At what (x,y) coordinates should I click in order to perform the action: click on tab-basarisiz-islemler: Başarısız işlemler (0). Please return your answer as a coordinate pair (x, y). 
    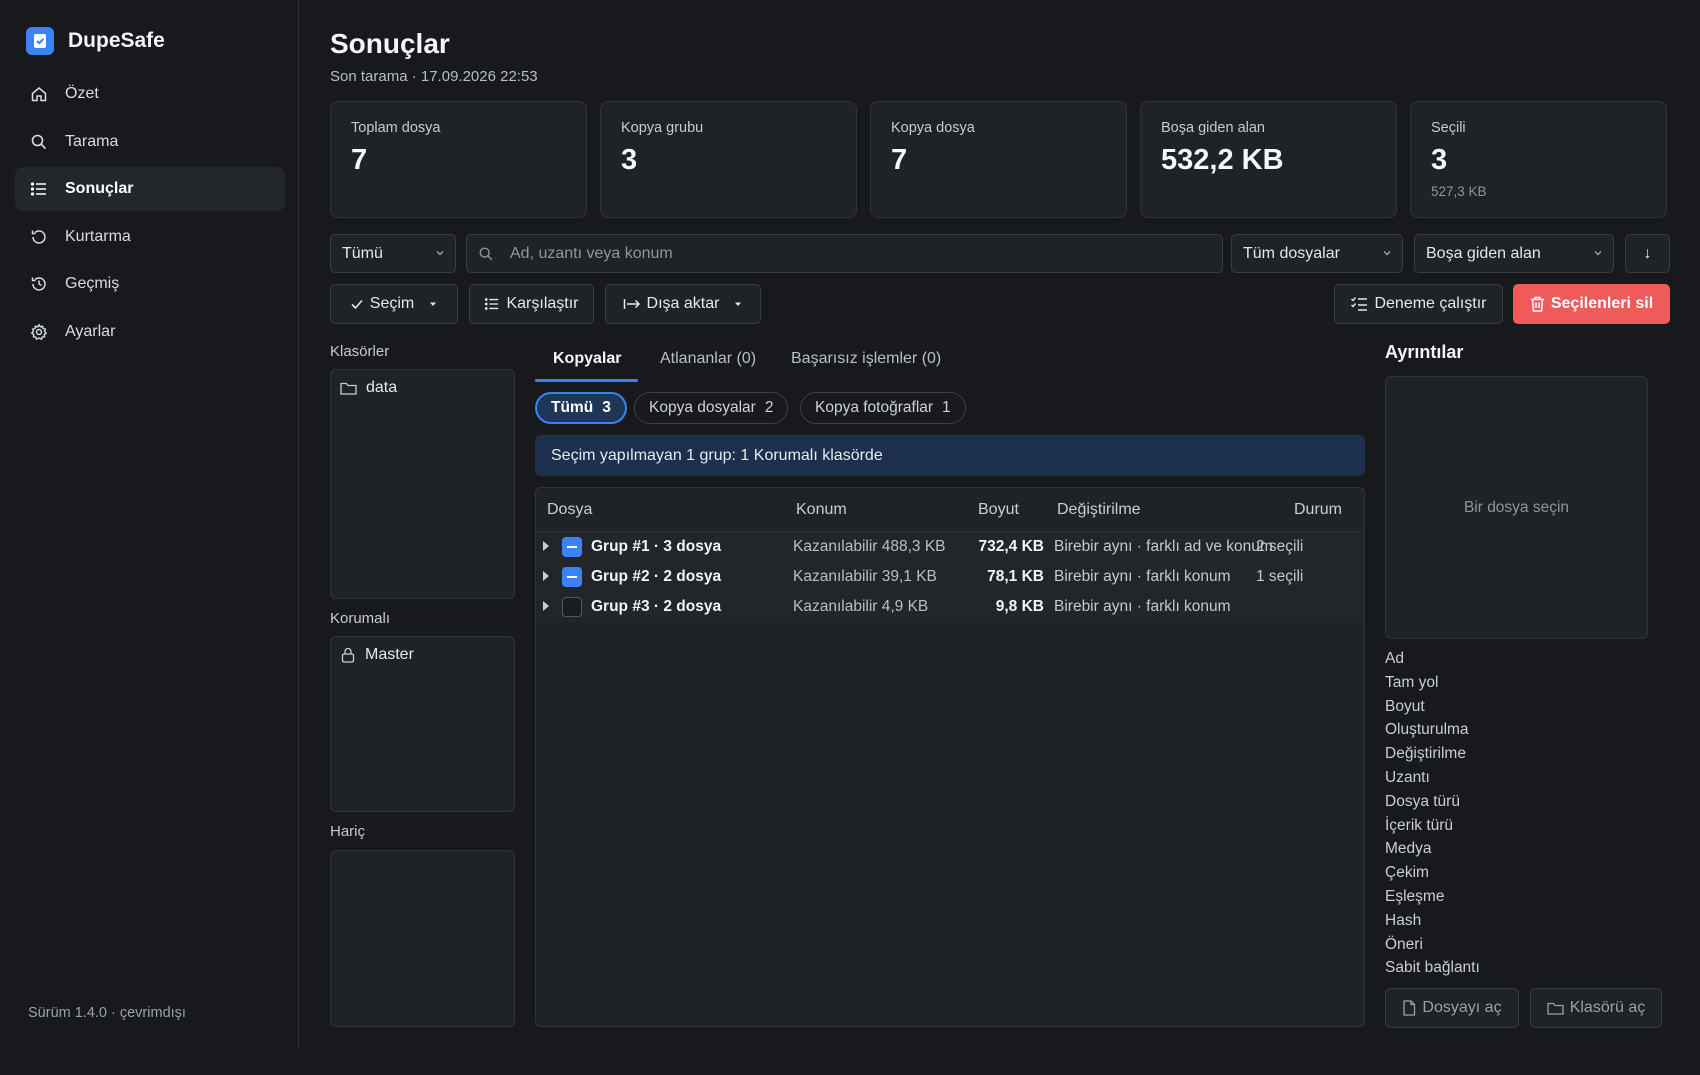
    Looking at the image, I should click on (866, 359).